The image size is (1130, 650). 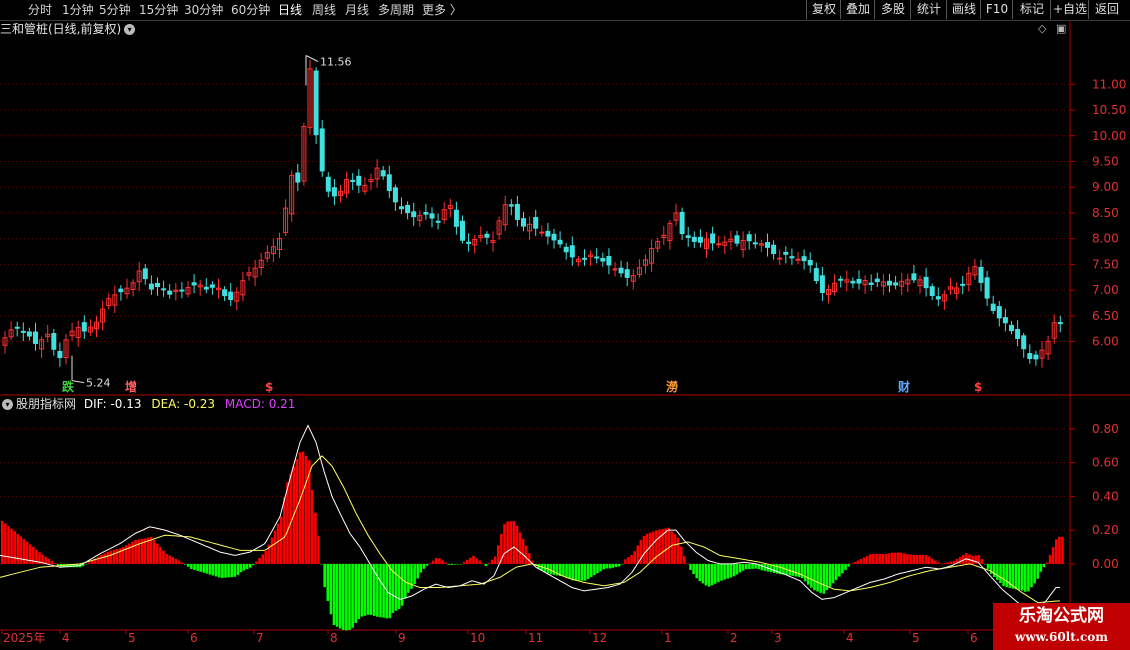 What do you see at coordinates (250, 10) in the screenshot?
I see `timeframe-tab-5: 60分钟` at bounding box center [250, 10].